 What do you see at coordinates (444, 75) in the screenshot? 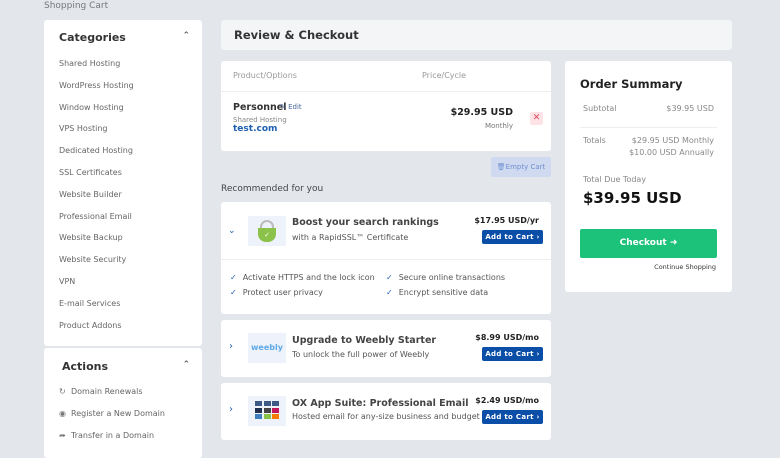
I see `col-price: Price/Cycle` at bounding box center [444, 75].